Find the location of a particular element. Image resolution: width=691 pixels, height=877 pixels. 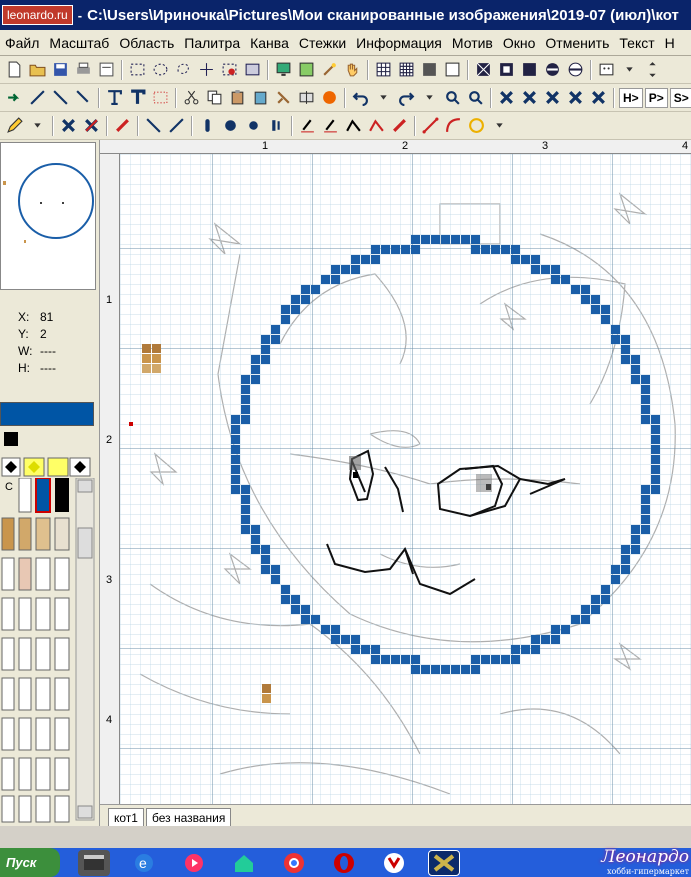

arc-red-icon is located at coordinates (453, 125).